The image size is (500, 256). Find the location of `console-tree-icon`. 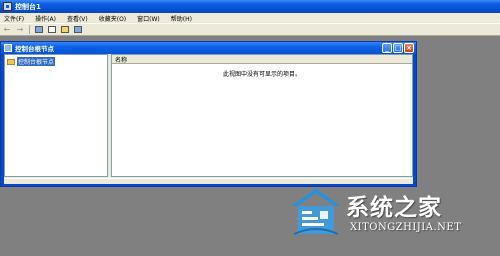

console-tree-icon is located at coordinates (39, 29).